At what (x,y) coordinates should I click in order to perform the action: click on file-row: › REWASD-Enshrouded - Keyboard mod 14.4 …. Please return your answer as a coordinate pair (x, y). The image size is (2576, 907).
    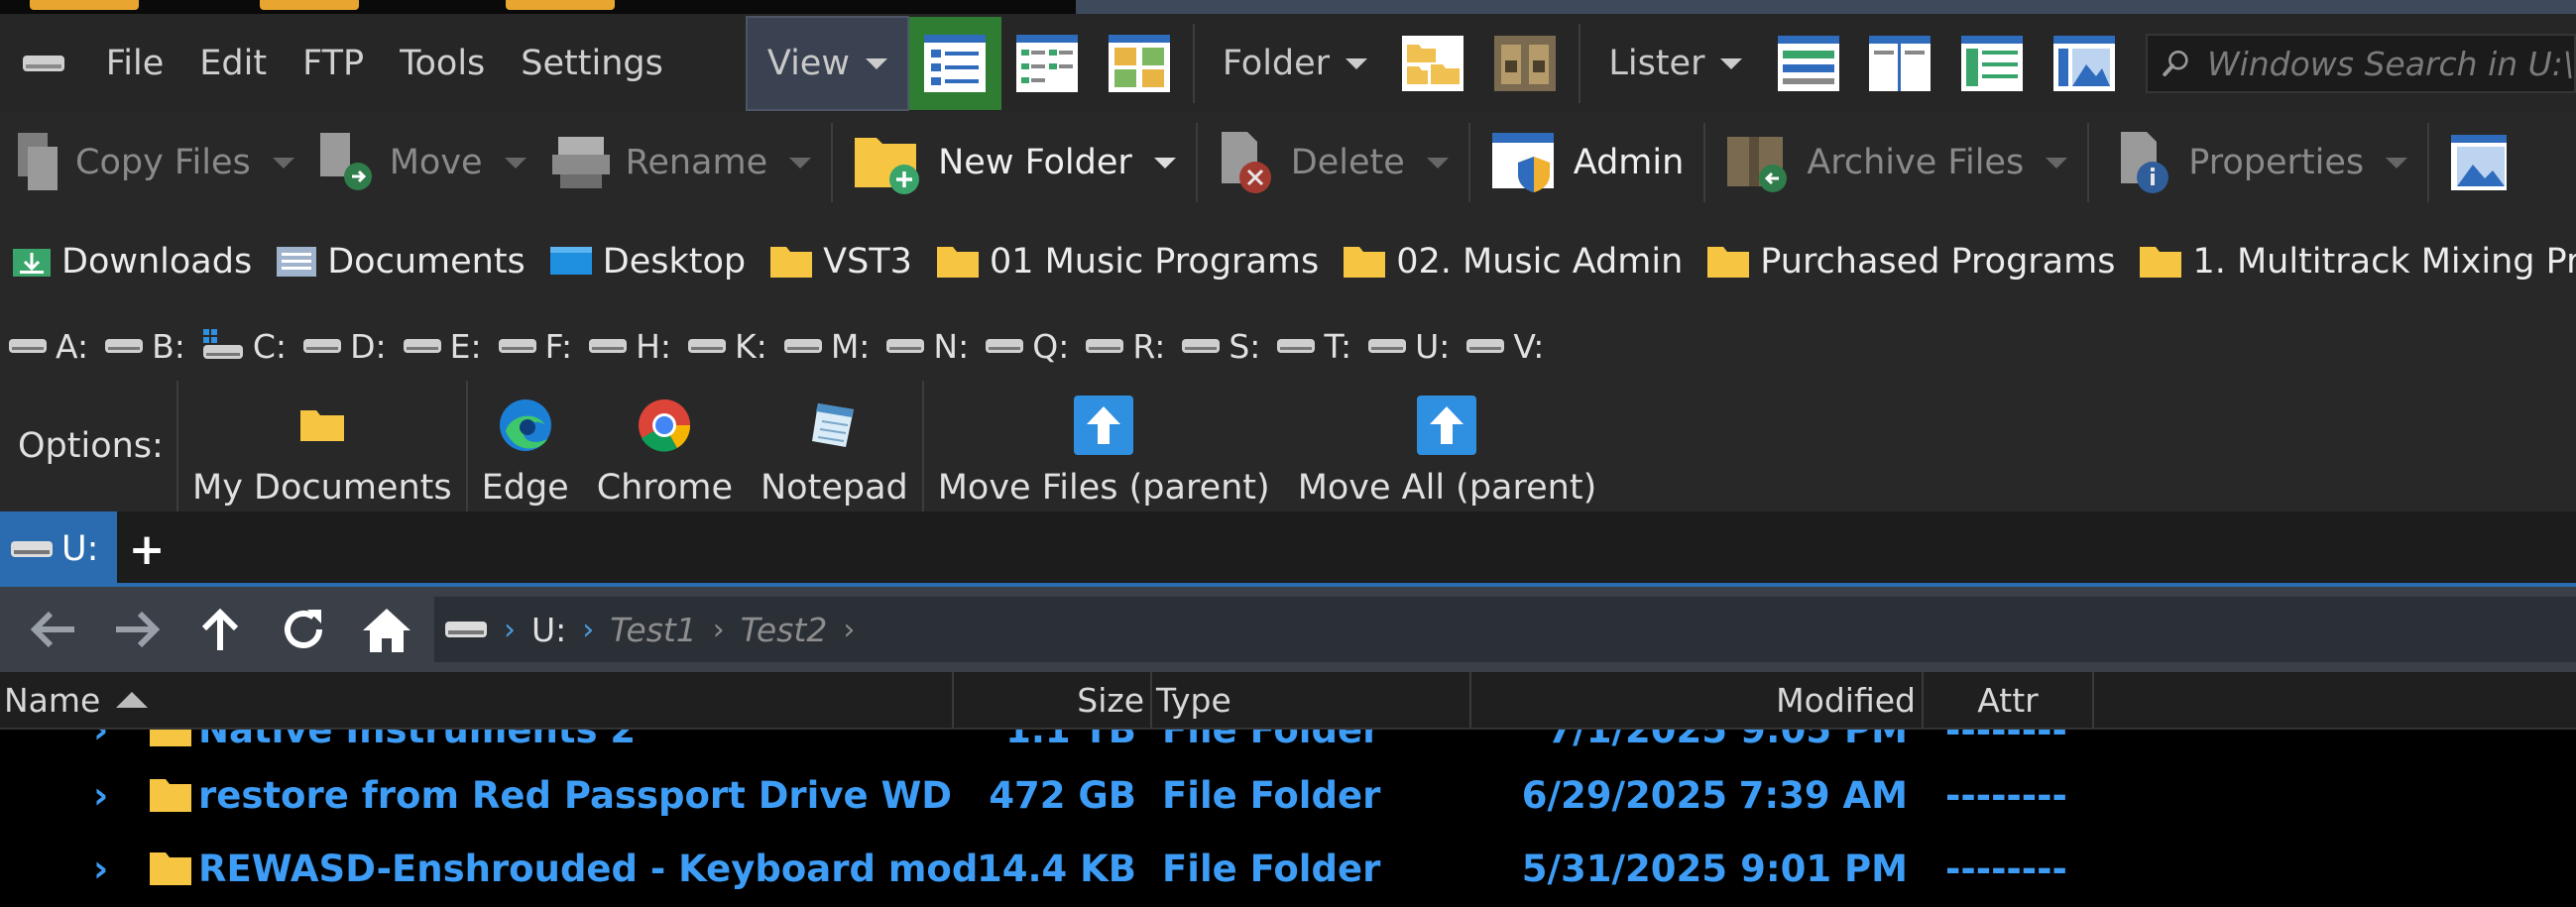
    Looking at the image, I should click on (1288, 868).